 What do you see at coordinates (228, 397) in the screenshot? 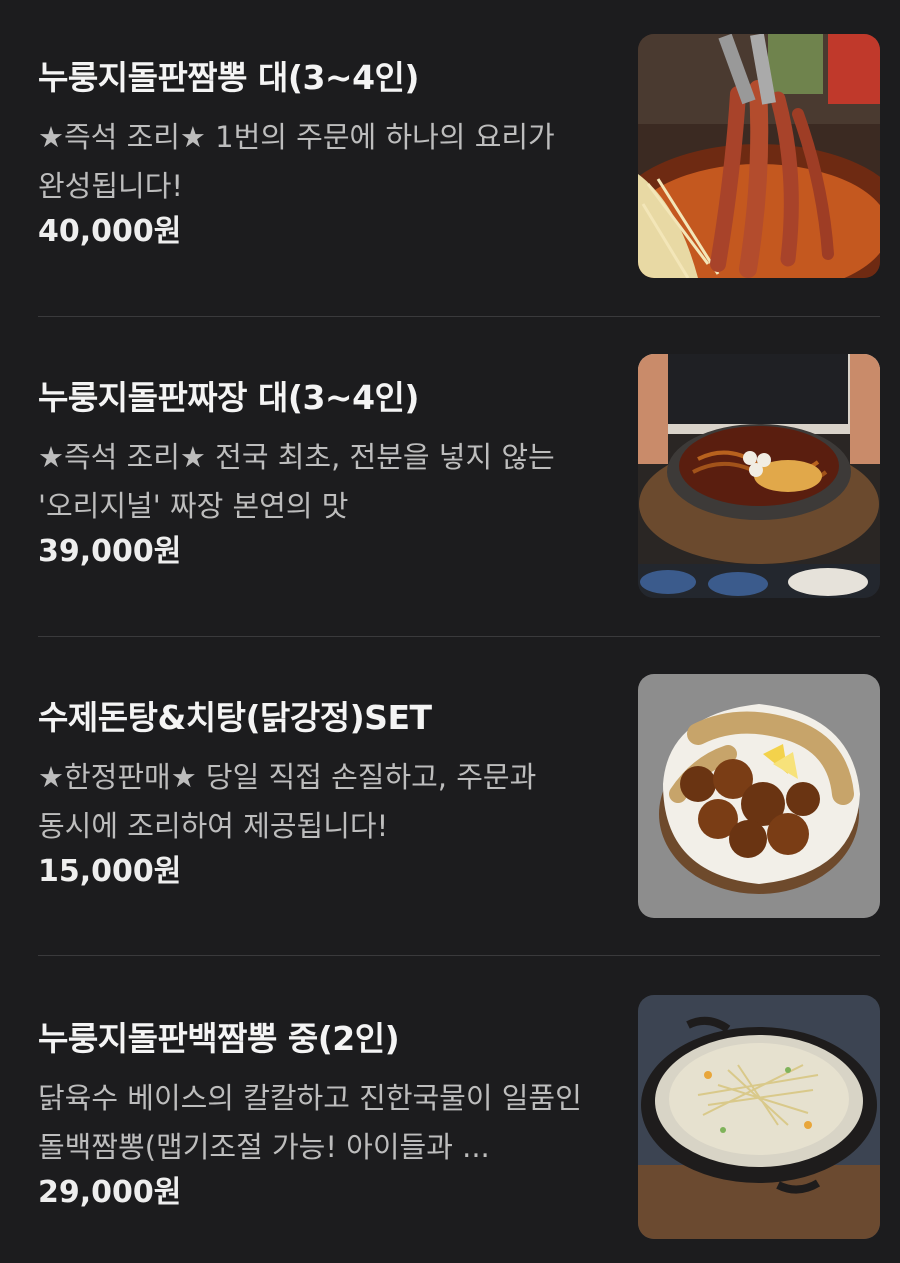
I see `menu-item-title: 누룽지돌판짜장 대(3~4인)` at bounding box center [228, 397].